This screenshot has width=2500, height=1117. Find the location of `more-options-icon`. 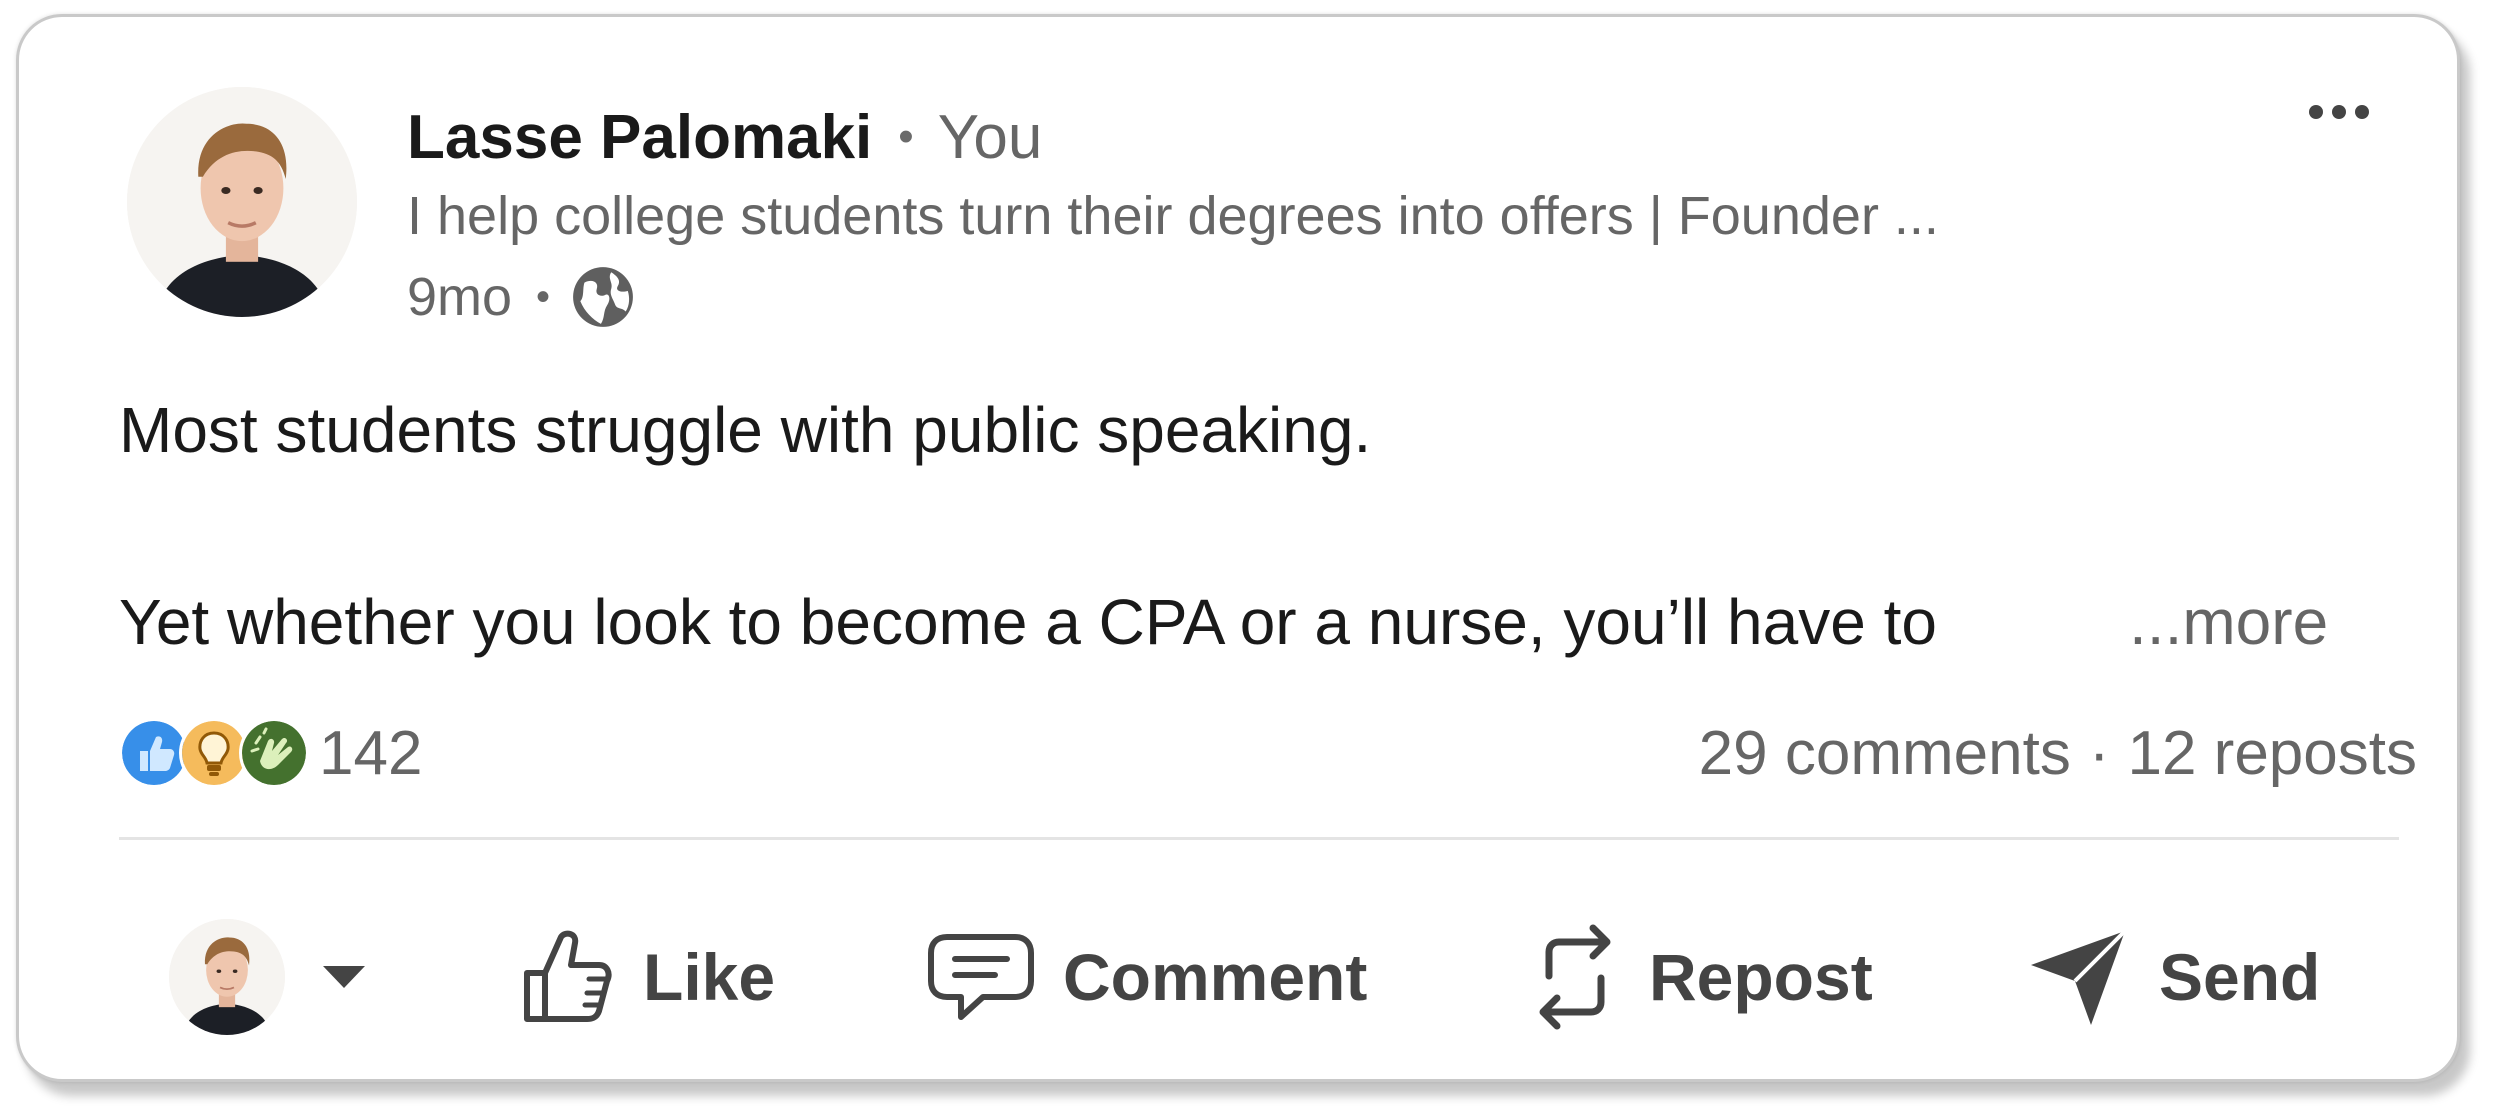

more-options-icon is located at coordinates (2339, 112).